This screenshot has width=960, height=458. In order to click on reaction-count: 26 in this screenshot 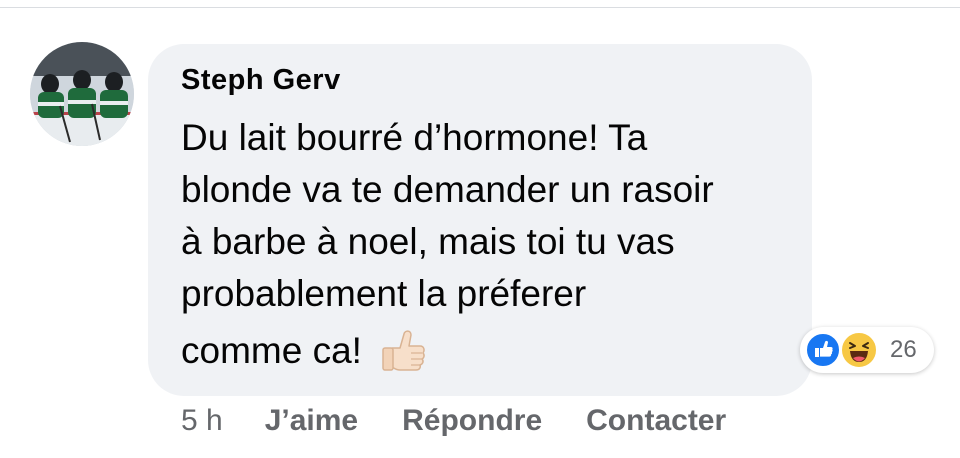, I will do `click(903, 349)`.